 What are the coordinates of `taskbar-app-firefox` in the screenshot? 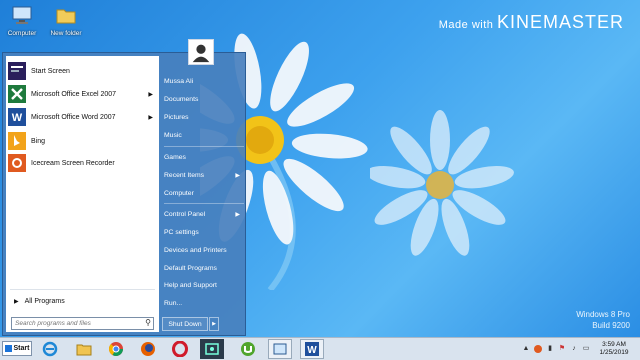 It's located at (148, 349).